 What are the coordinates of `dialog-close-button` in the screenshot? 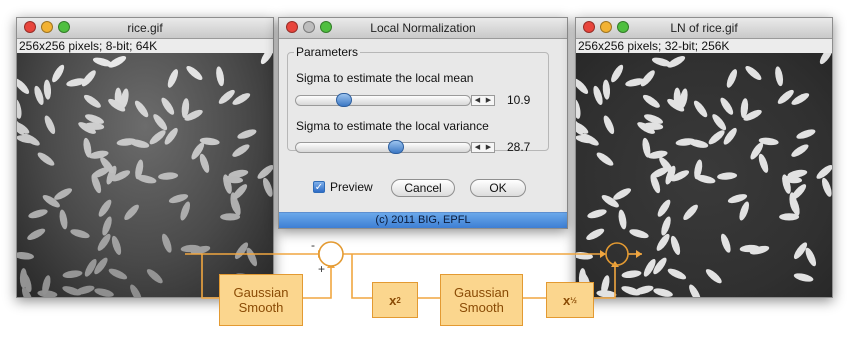 It's located at (292, 27).